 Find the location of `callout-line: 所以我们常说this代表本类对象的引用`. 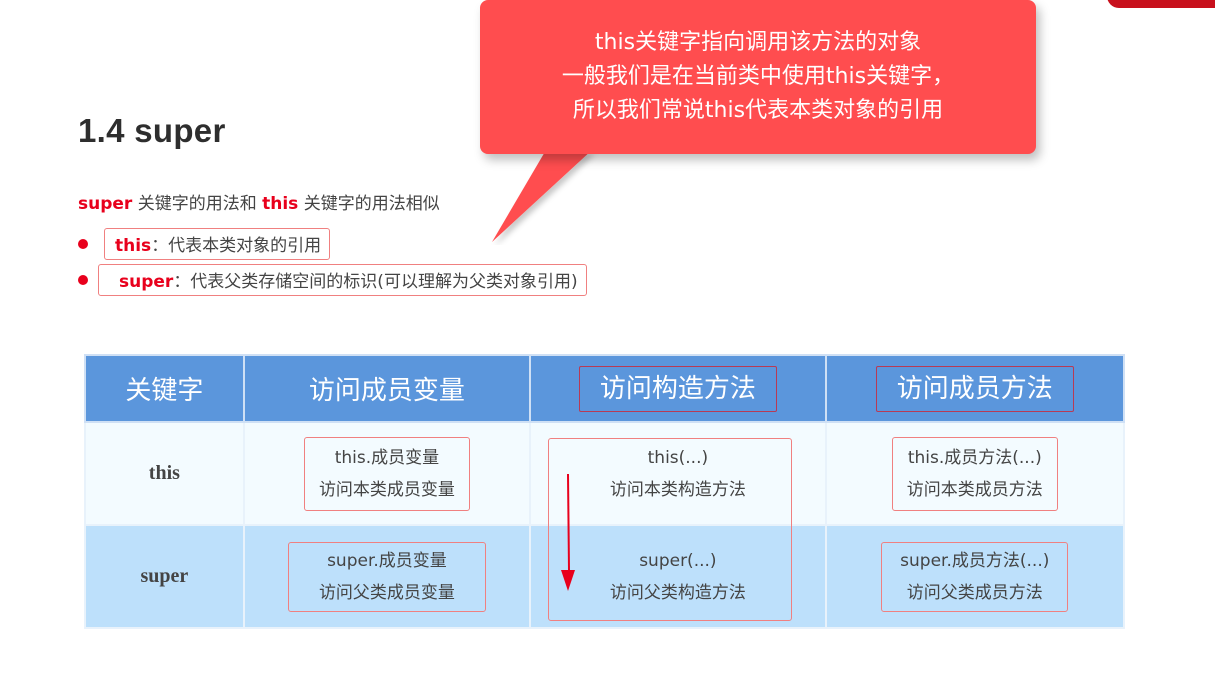

callout-line: 所以我们常说this代表本类对象的引用 is located at coordinates (758, 110).